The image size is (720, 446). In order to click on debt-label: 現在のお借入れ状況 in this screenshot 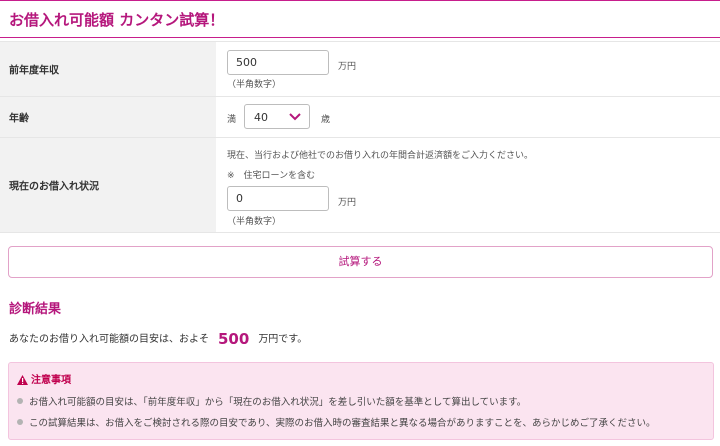, I will do `click(54, 187)`.